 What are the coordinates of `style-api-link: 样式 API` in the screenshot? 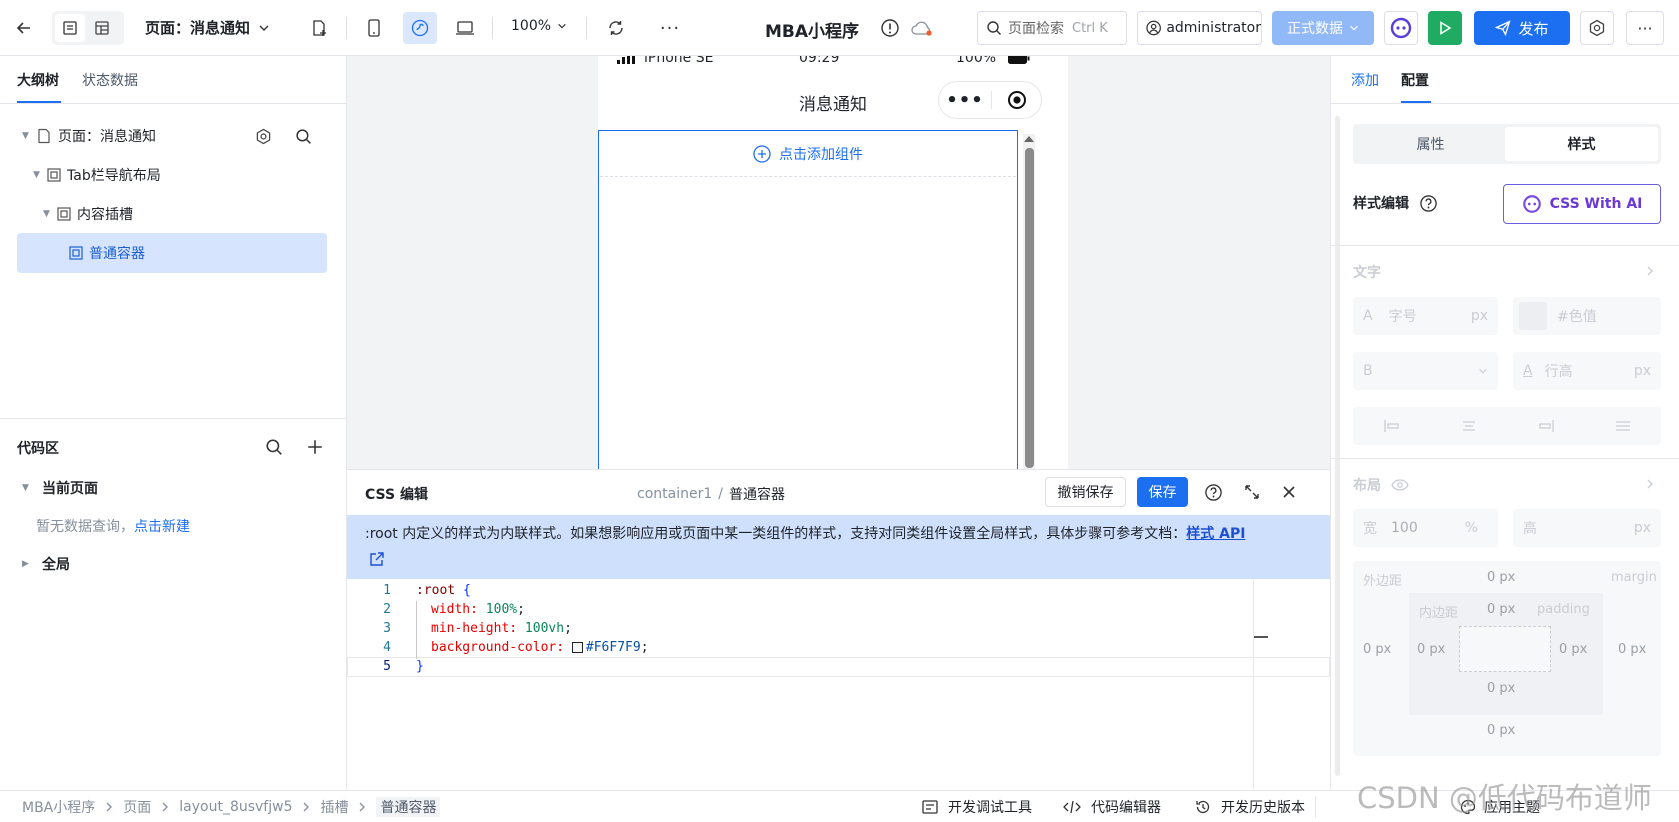 It's located at (1215, 534).